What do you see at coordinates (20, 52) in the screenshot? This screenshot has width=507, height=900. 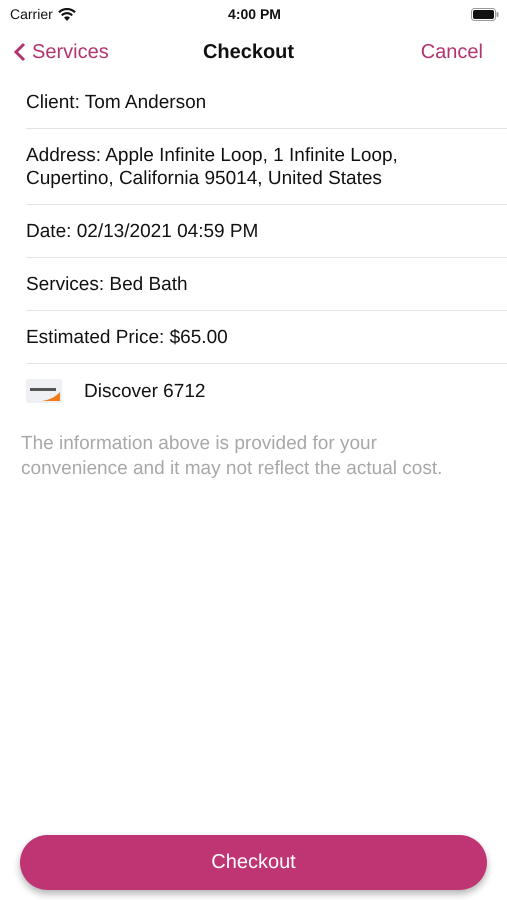 I see `chevron-left-icon` at bounding box center [20, 52].